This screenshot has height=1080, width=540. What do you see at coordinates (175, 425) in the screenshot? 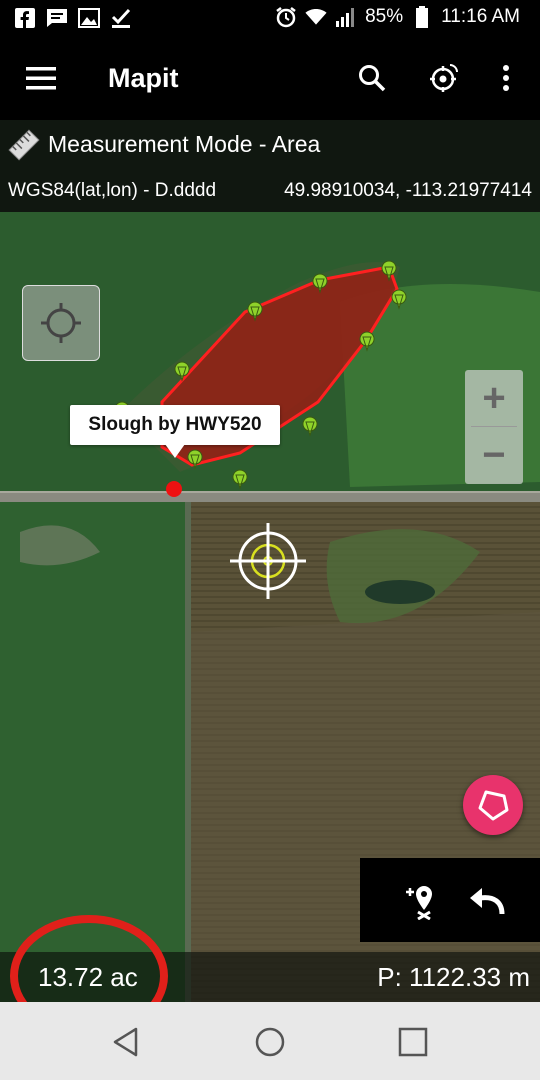
I see `map-feature-label: Slough by HWY520` at bounding box center [175, 425].